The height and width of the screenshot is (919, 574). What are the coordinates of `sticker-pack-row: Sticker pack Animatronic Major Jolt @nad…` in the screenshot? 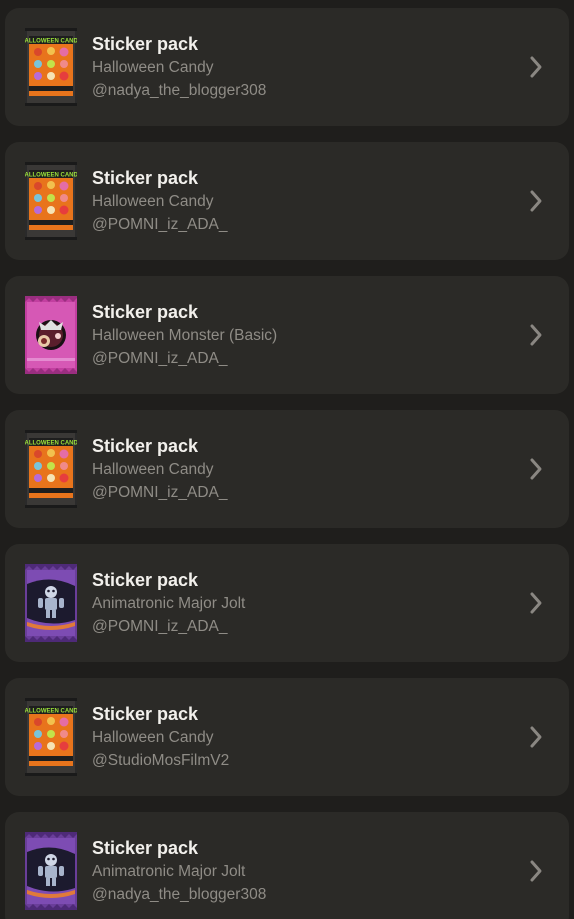 It's located at (287, 865).